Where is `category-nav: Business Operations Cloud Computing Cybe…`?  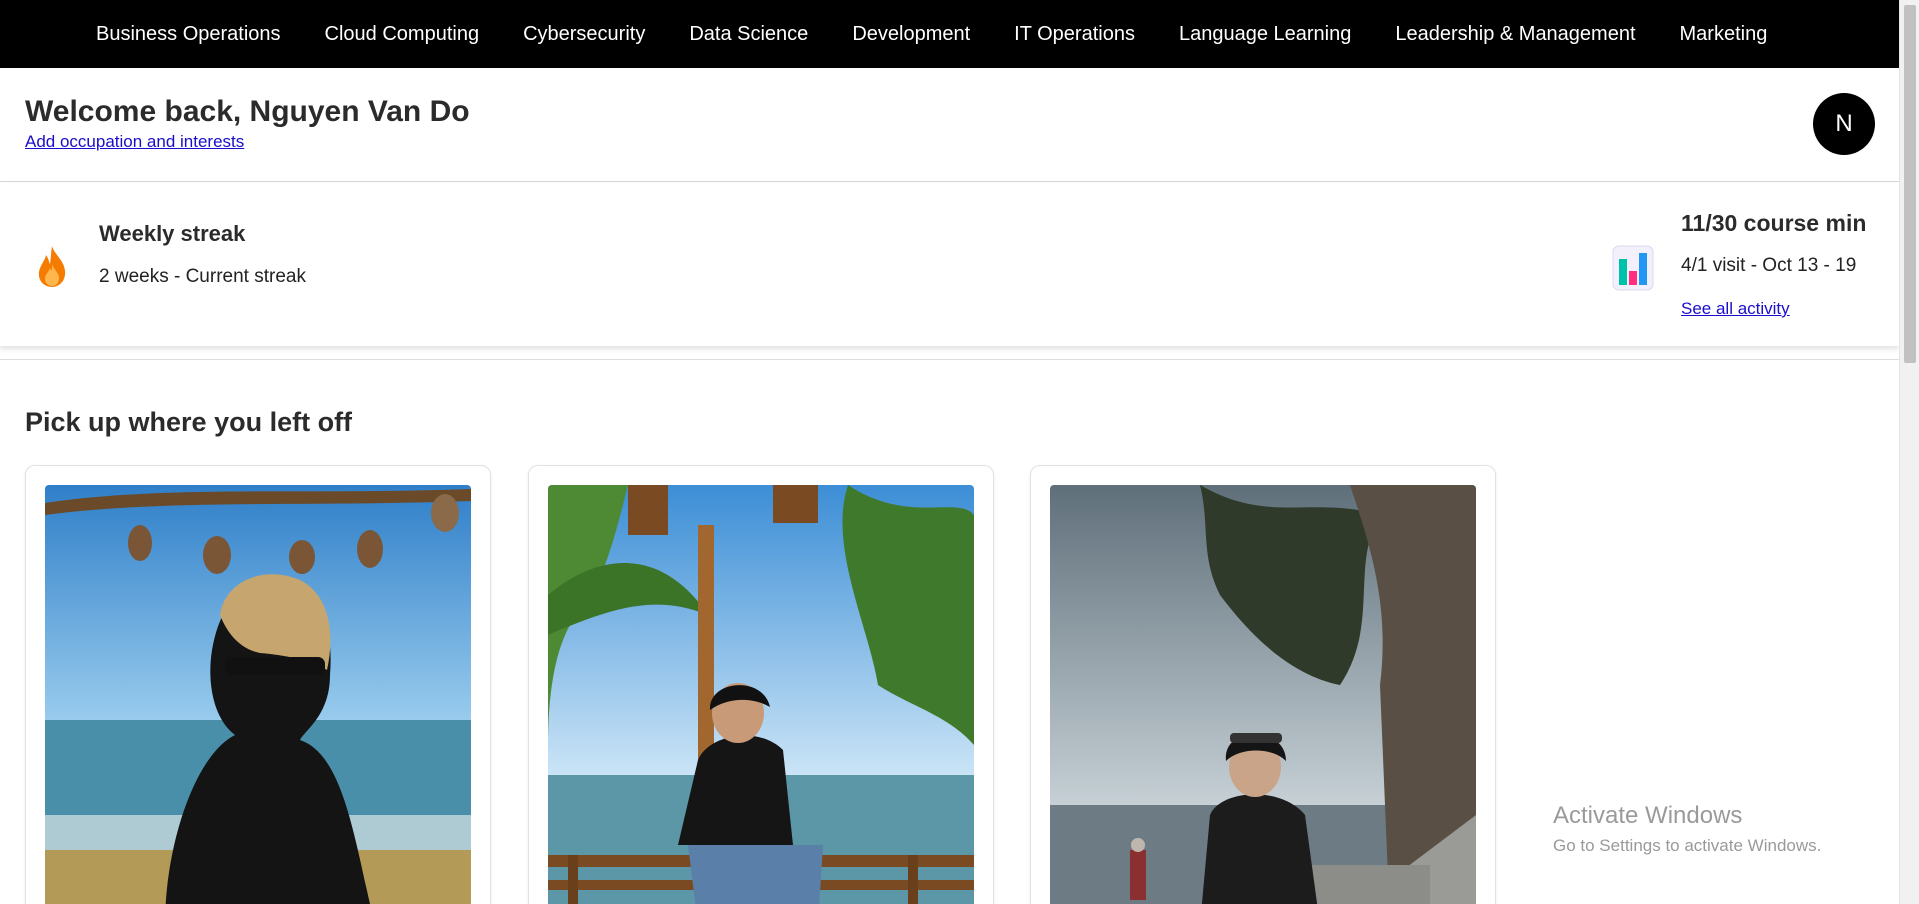
category-nav: Business Operations Cloud Computing Cybe… is located at coordinates (949, 34).